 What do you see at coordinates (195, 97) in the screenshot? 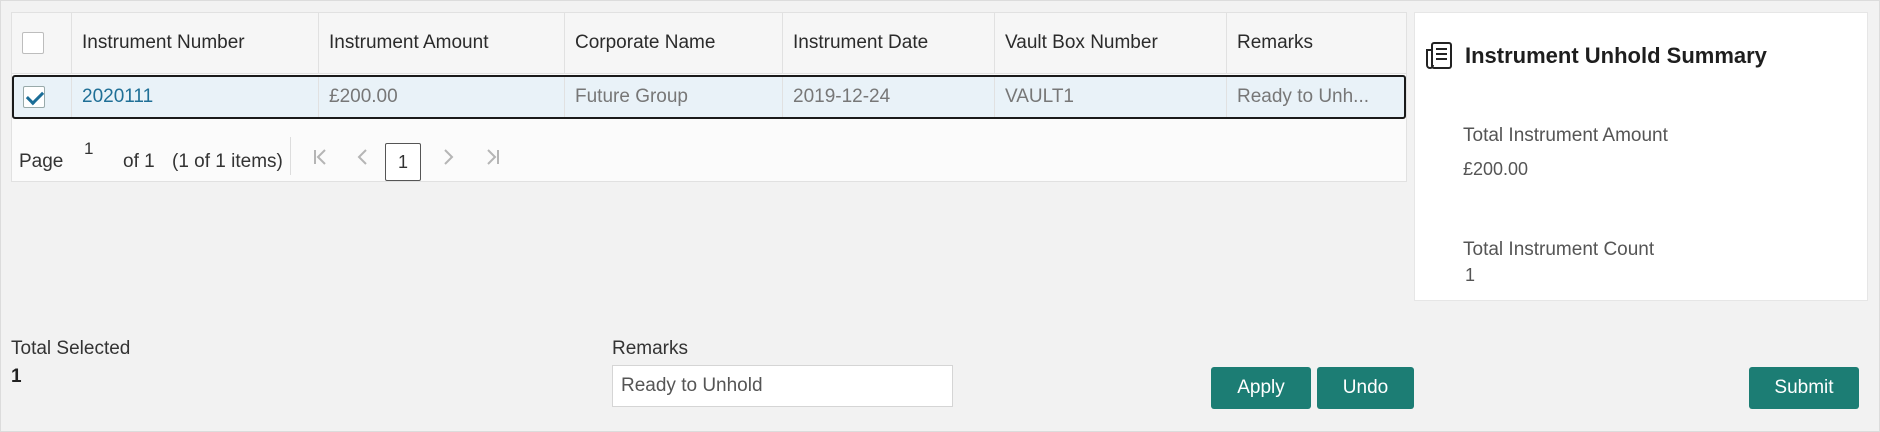
I see `cell-instrument-number: 2020111` at bounding box center [195, 97].